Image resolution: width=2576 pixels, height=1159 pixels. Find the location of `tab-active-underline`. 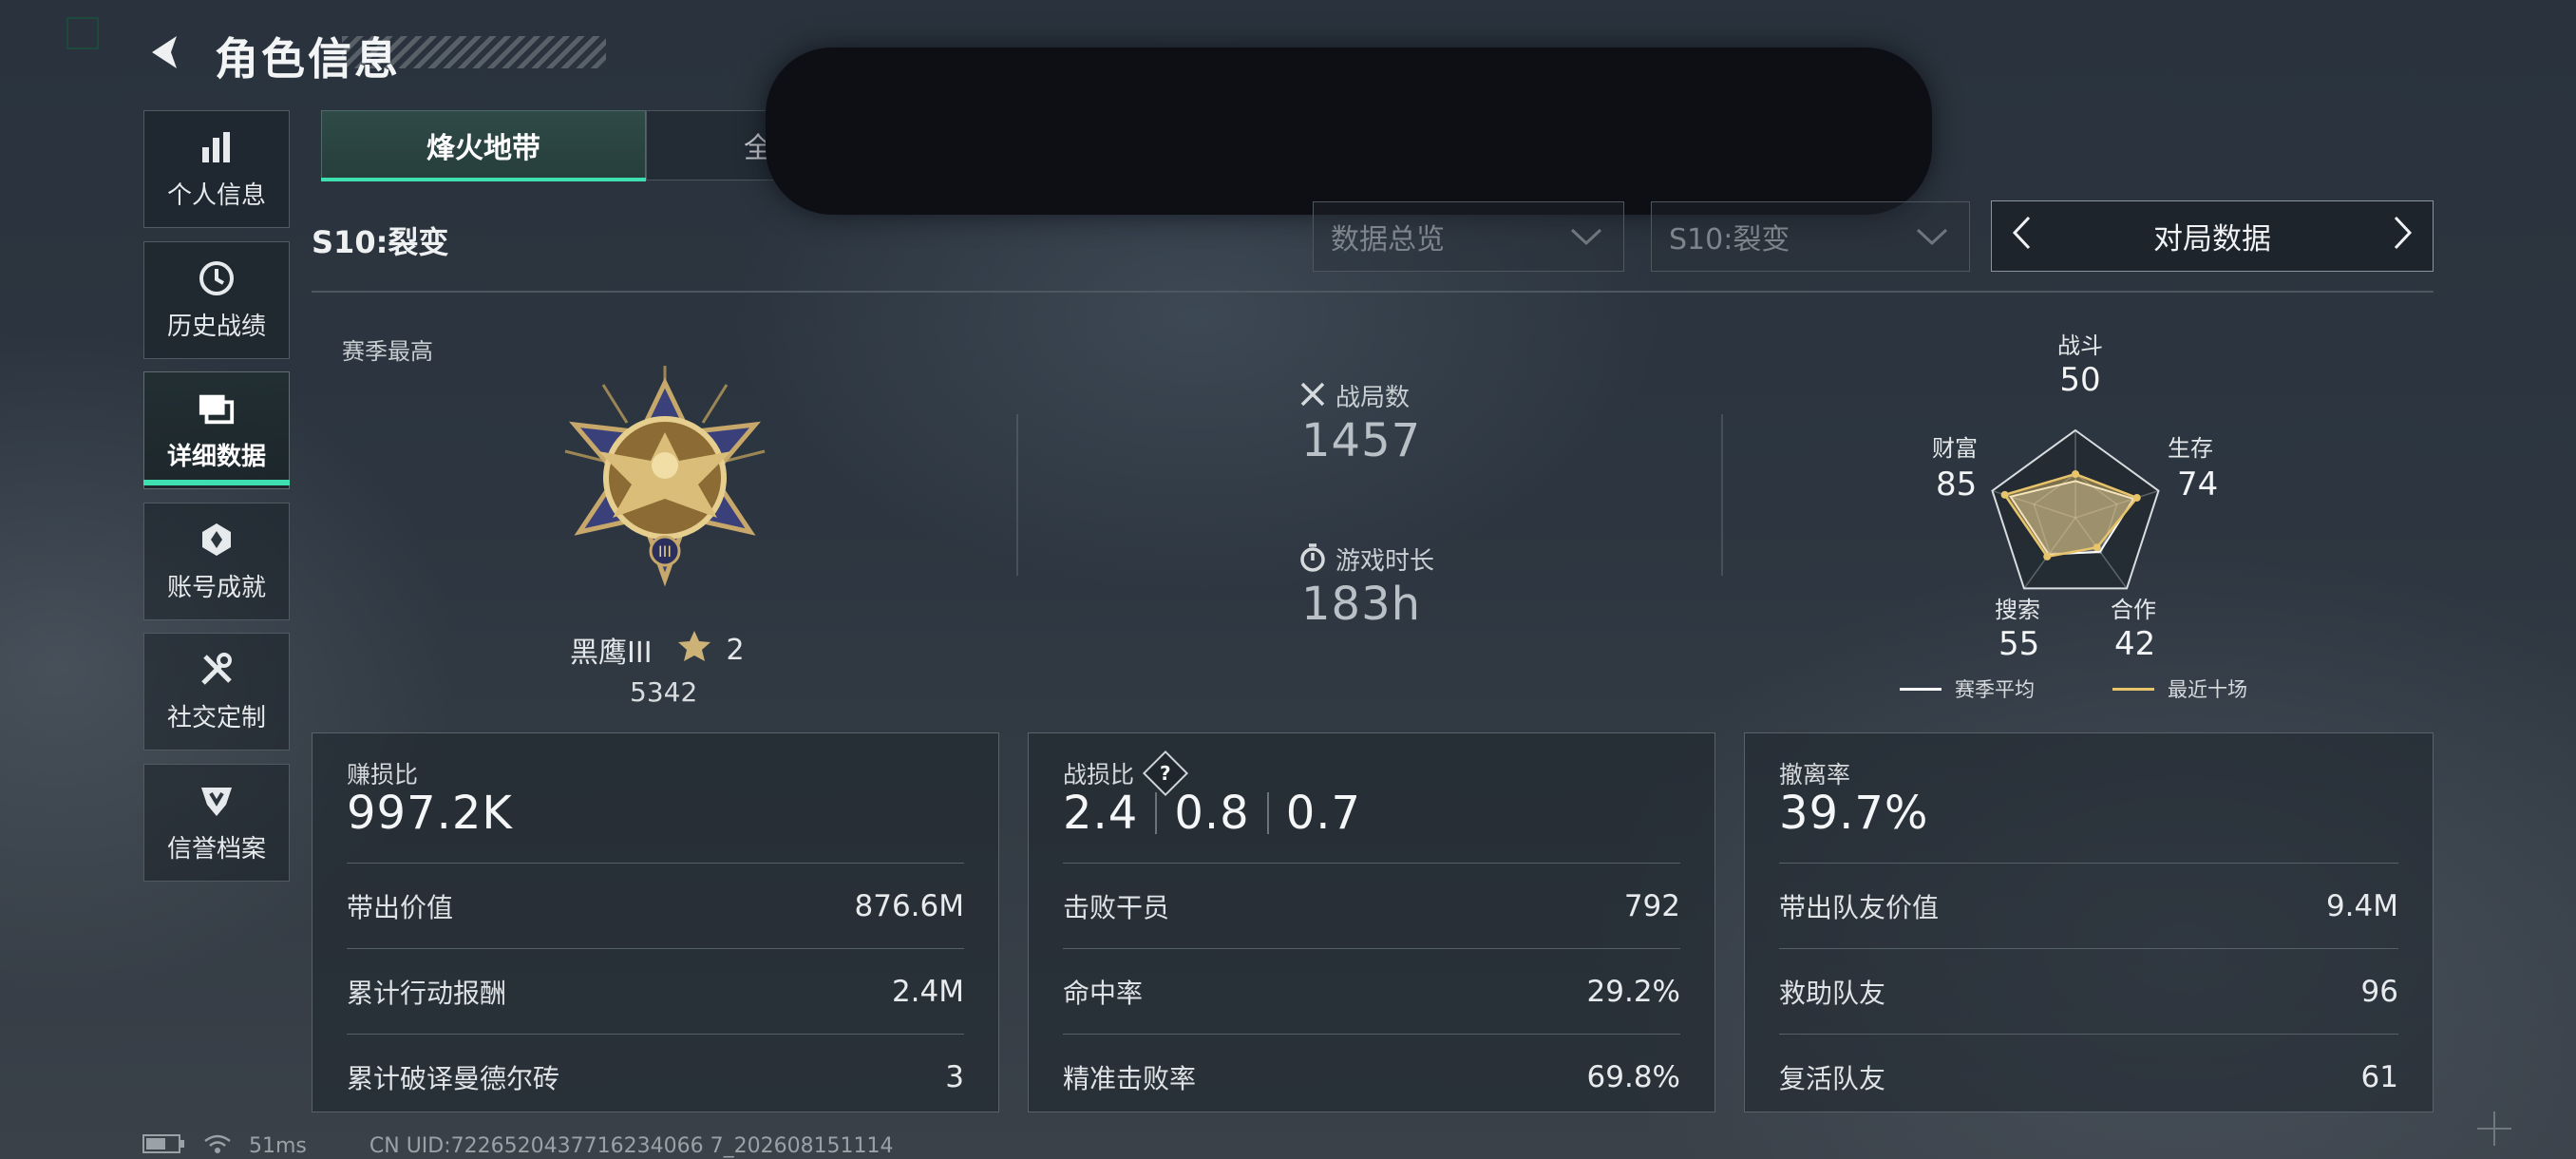

tab-active-underline is located at coordinates (483, 179).